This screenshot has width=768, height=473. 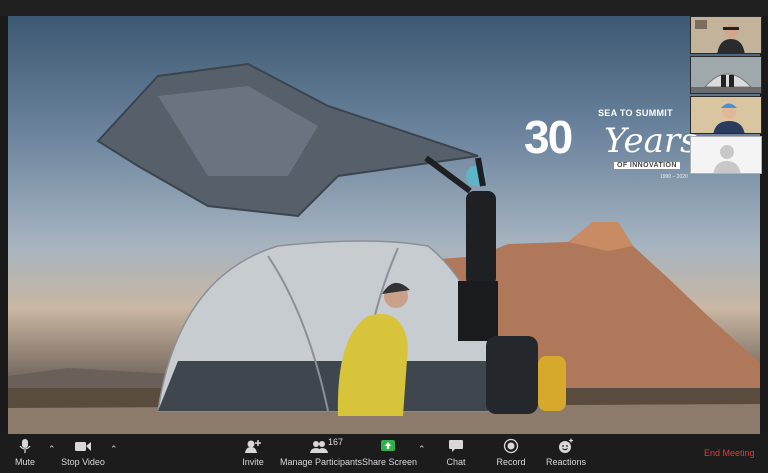 I want to click on smiley-icon, so click(x=566, y=445).